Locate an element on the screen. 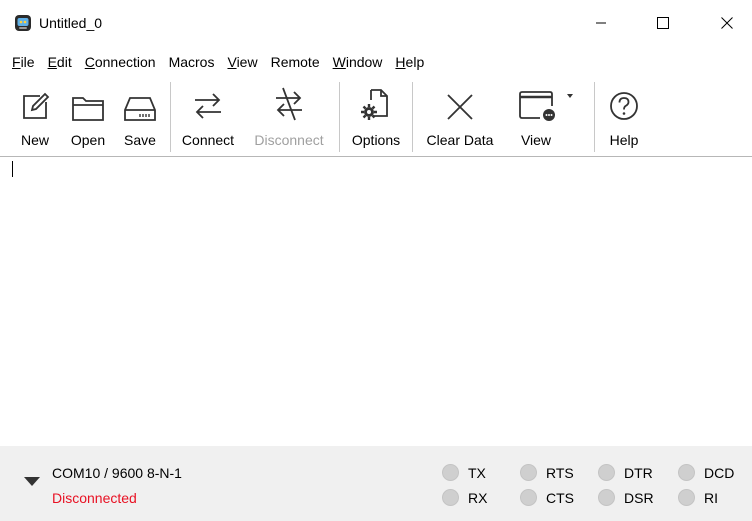  new-document-icon is located at coordinates (36, 105).